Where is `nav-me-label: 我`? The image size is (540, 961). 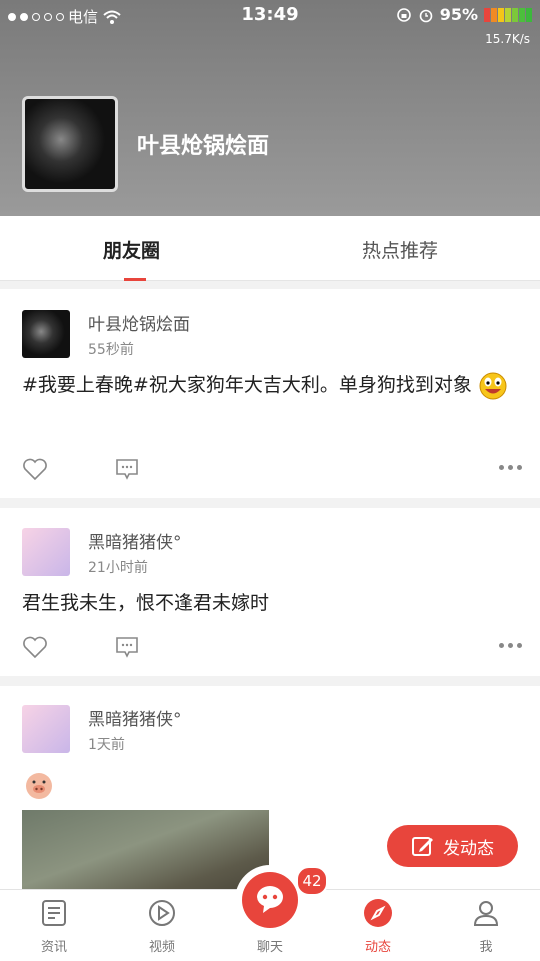 nav-me-label: 我 is located at coordinates (486, 947).